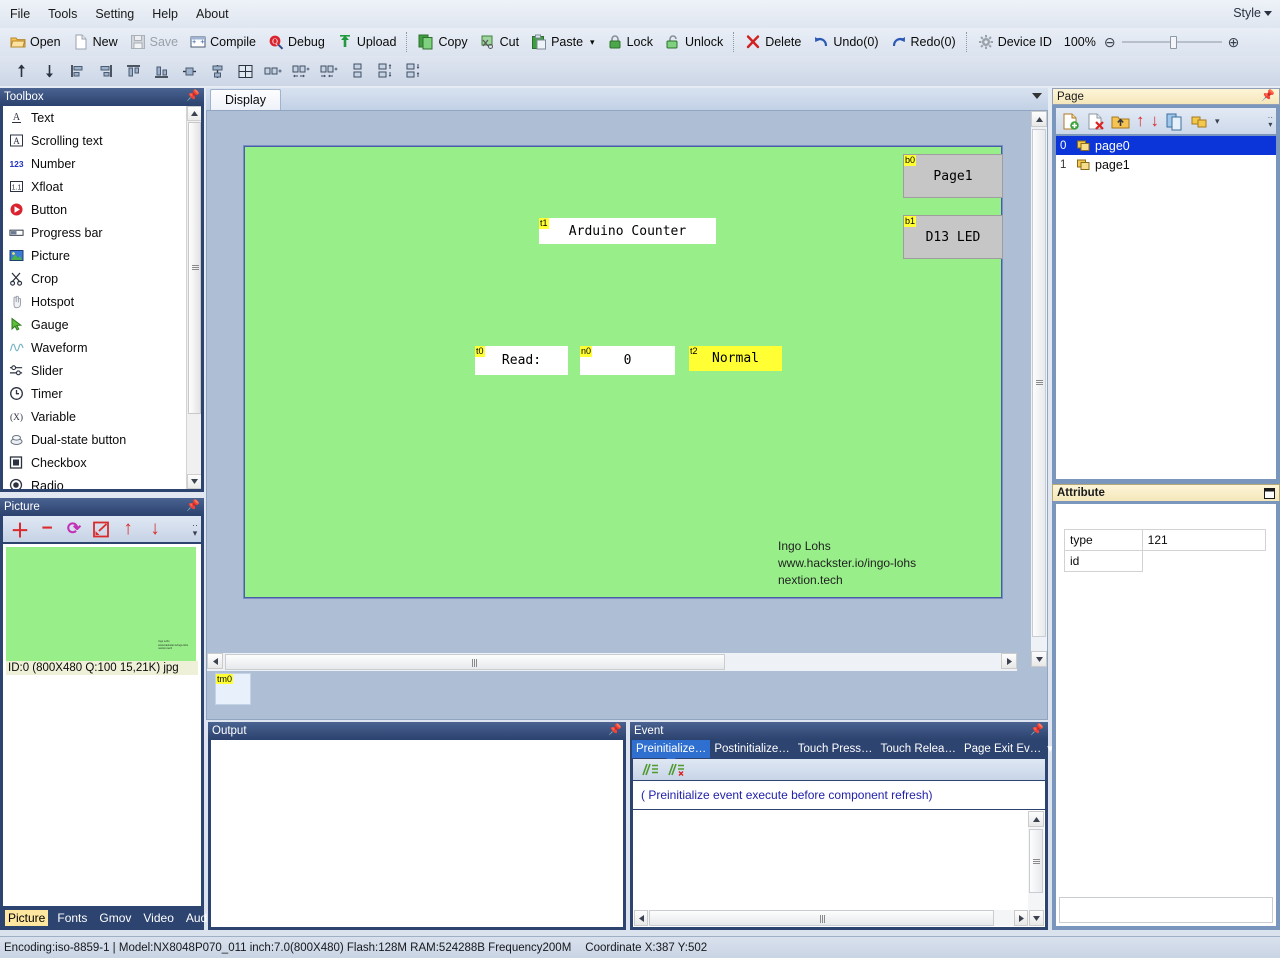 Image resolution: width=1280 pixels, height=958 pixels. What do you see at coordinates (102, 481) in the screenshot?
I see `toolbox-item-radio: Radio` at bounding box center [102, 481].